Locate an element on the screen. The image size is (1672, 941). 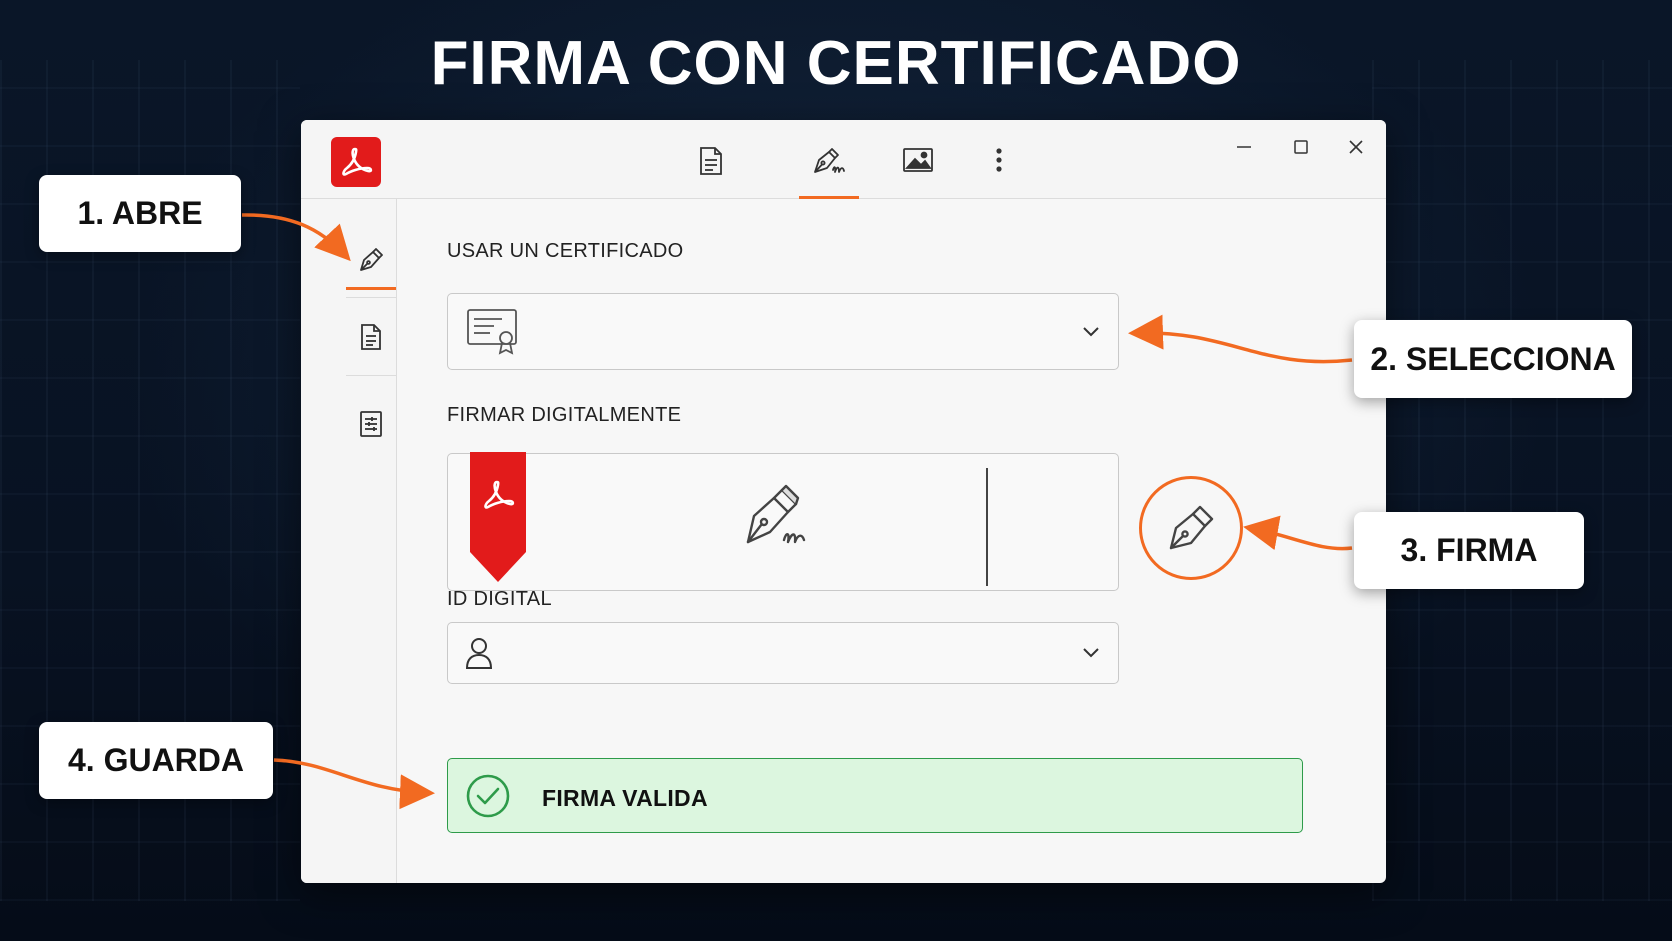
step-4-callout: 4. GUARDA is located at coordinates (156, 760).